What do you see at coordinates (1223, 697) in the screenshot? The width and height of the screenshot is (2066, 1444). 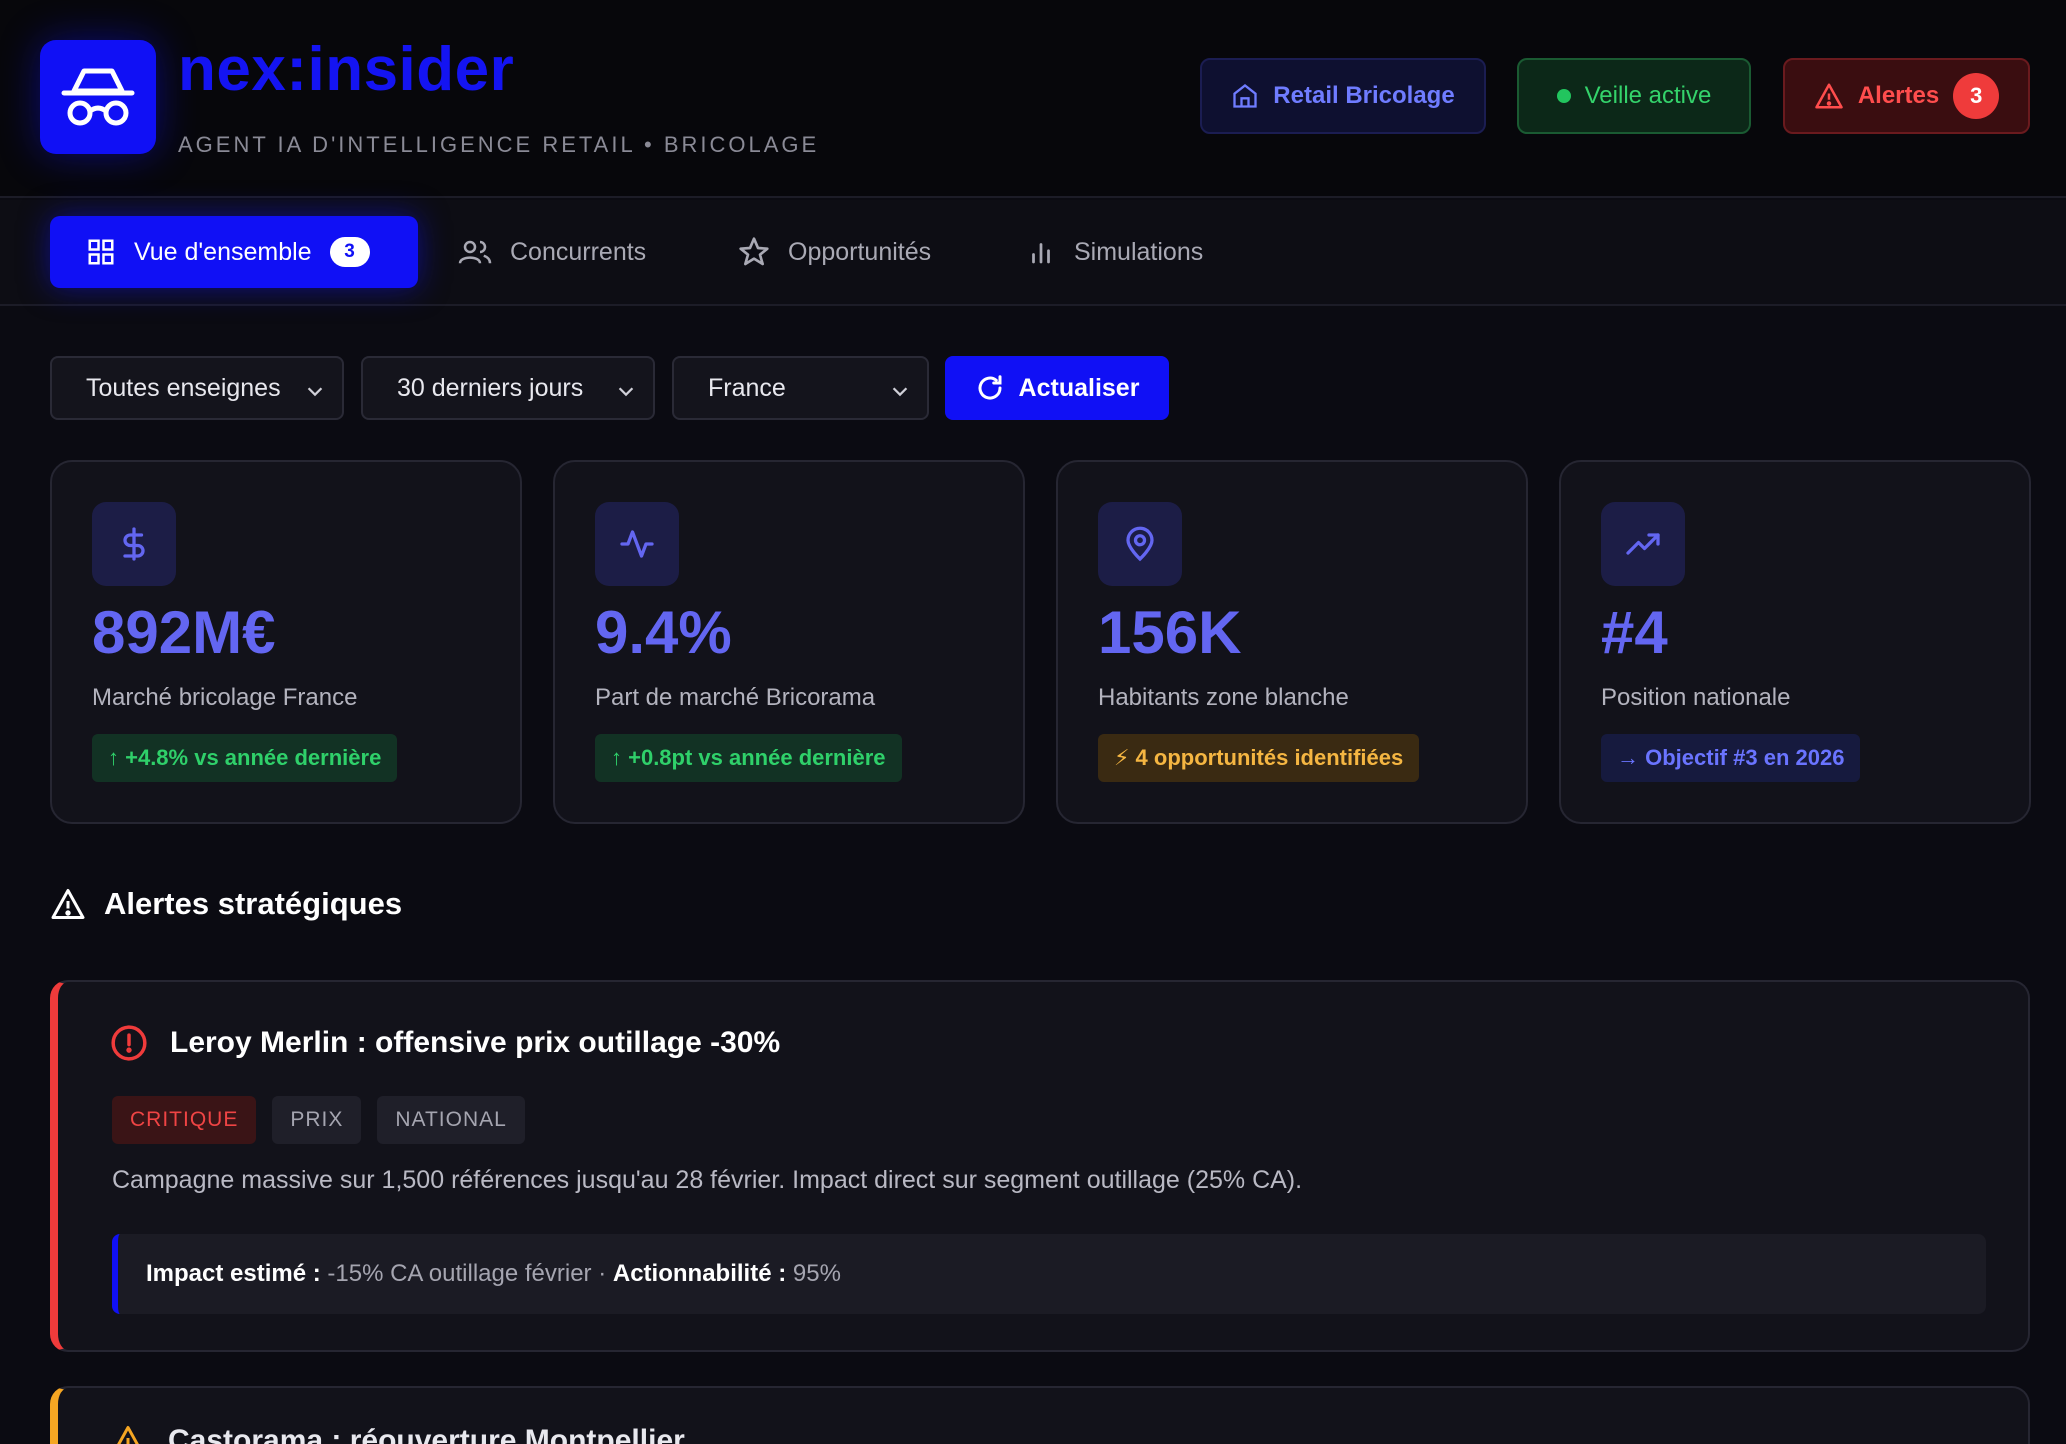 I see `kpi-label: Habitants zone blanche` at bounding box center [1223, 697].